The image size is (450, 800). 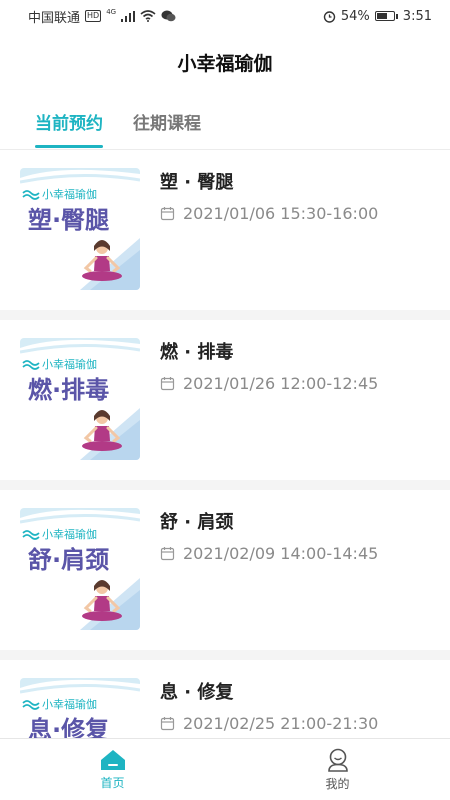 I want to click on bottom-nav: 首页 我的, so click(x=225, y=769).